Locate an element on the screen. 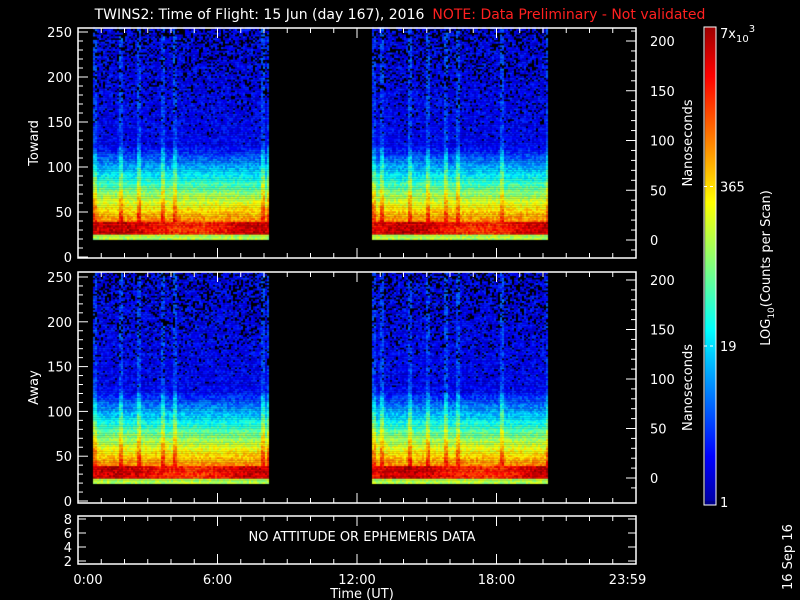 The height and width of the screenshot is (600, 800). colorbar-tick-label: 365 is located at coordinates (732, 187).